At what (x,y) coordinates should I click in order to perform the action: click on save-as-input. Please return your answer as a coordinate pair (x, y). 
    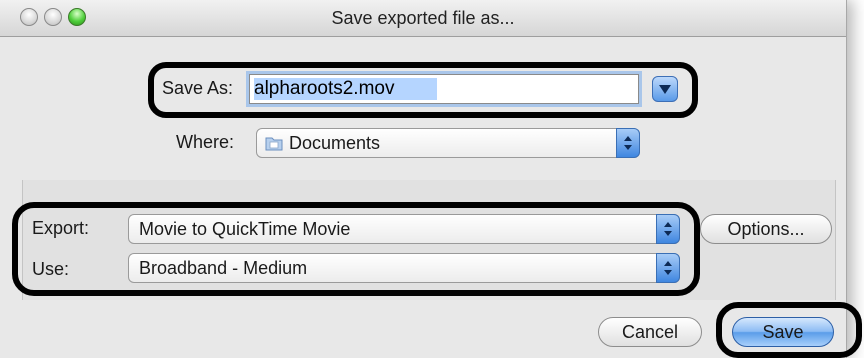
    Looking at the image, I should click on (444, 89).